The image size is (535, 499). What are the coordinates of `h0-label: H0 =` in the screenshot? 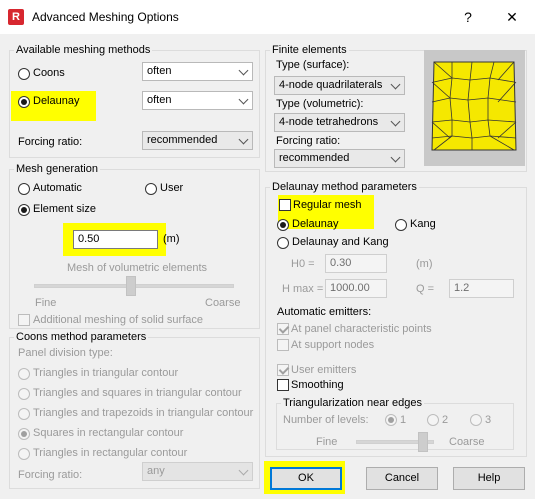 It's located at (303, 264).